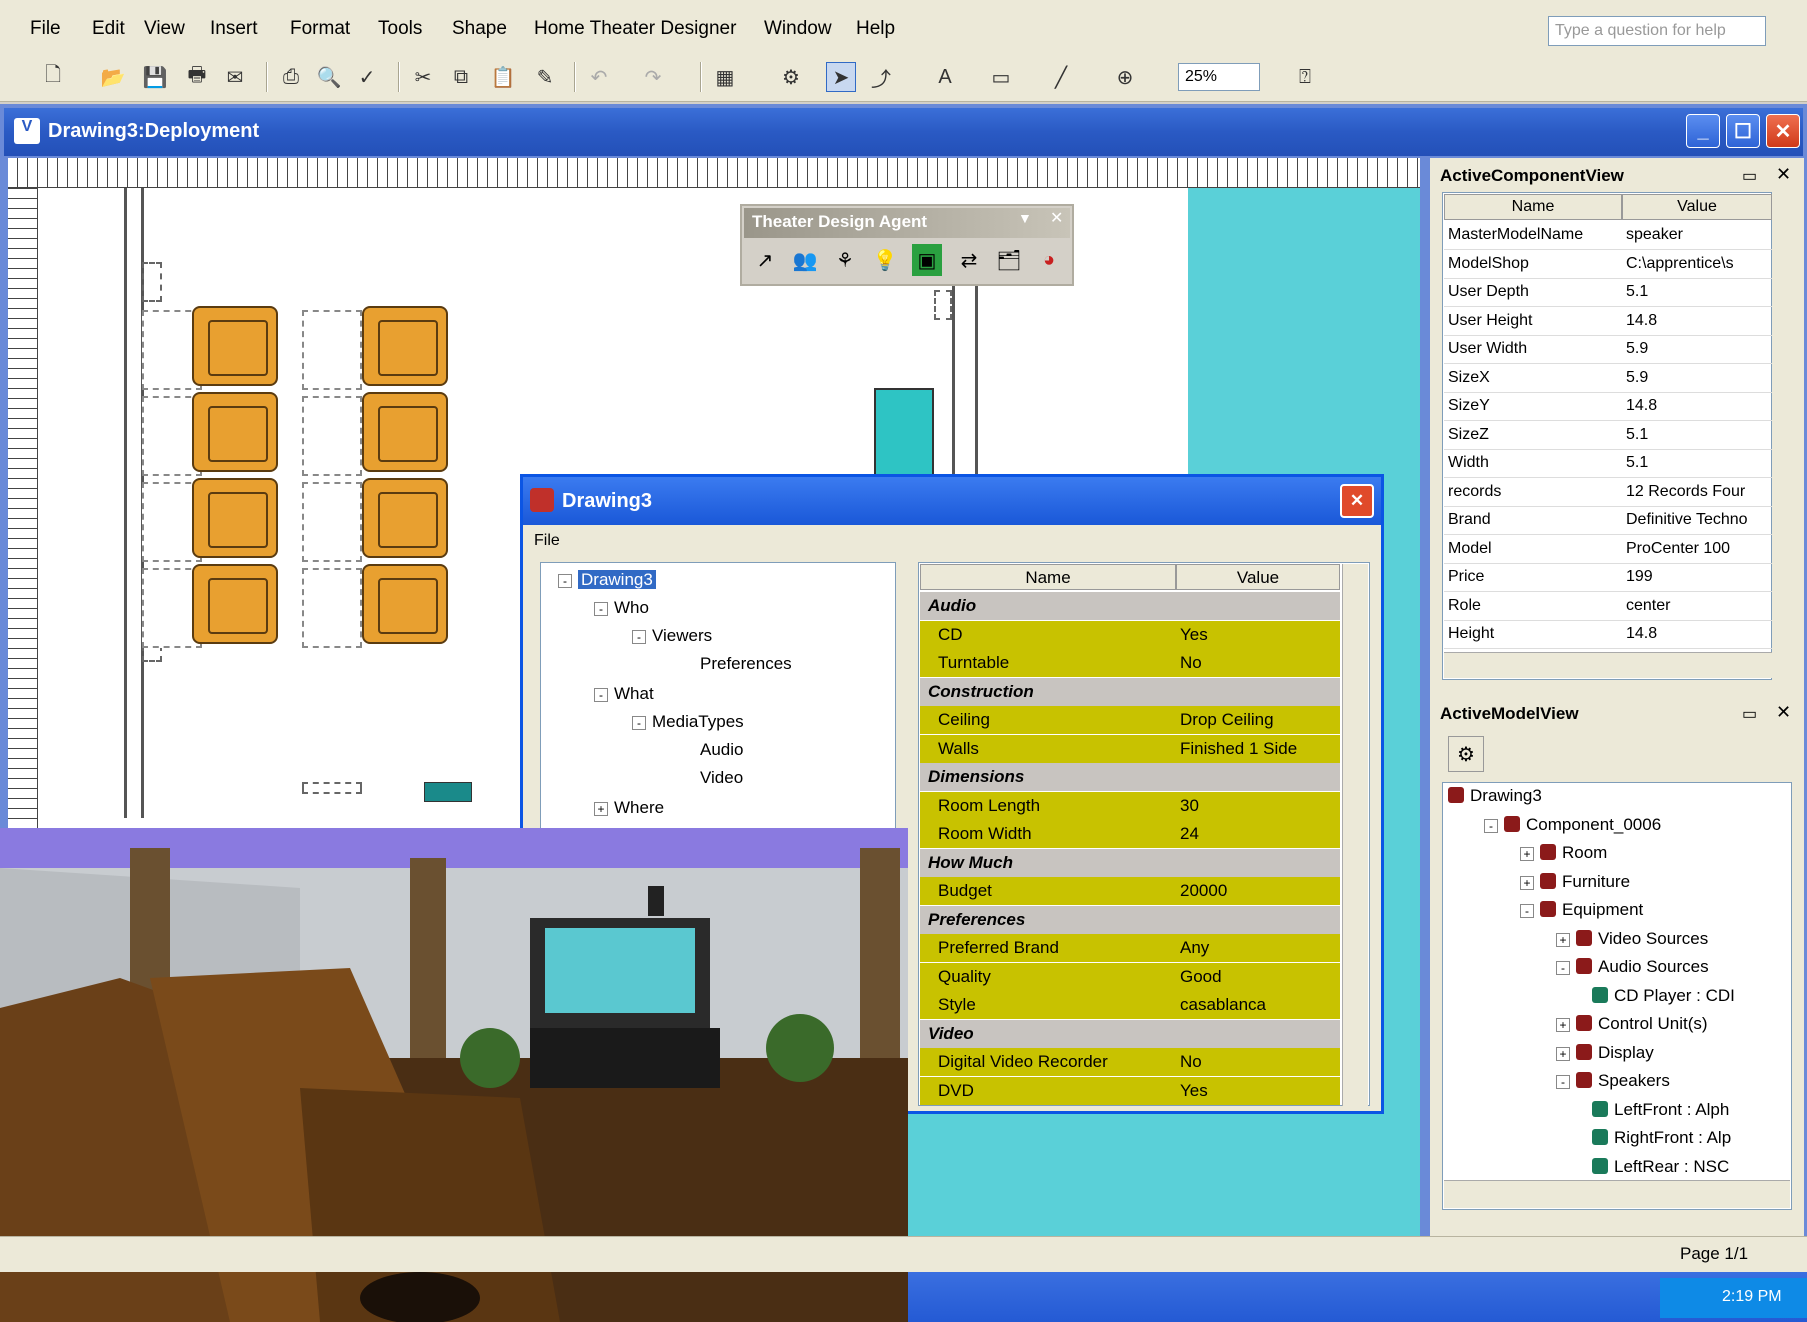  What do you see at coordinates (1130, 663) in the screenshot?
I see `grid-property-row: Turntable No` at bounding box center [1130, 663].